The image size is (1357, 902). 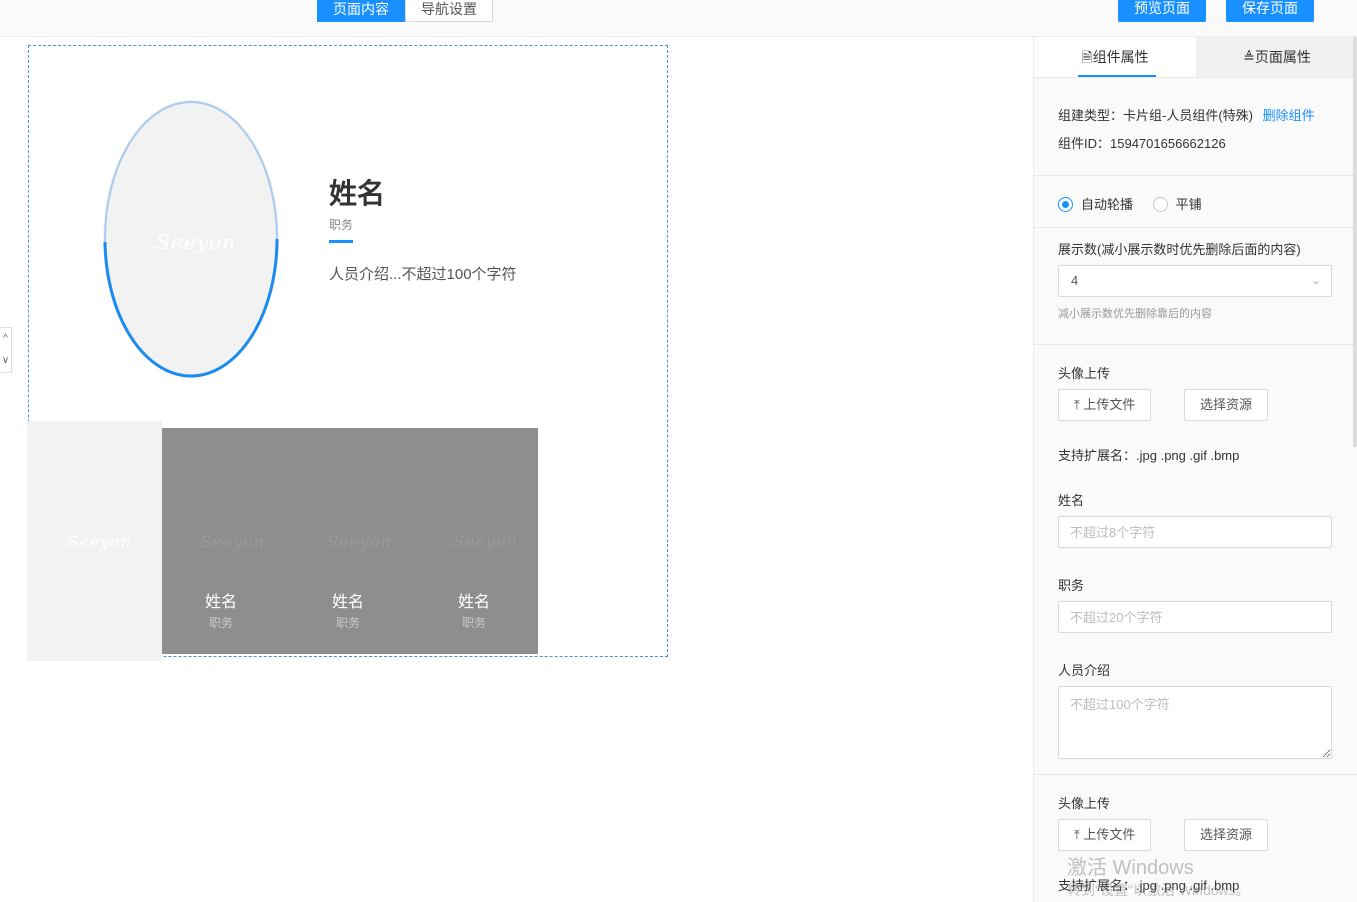 What do you see at coordinates (1316, 281) in the screenshot?
I see `chevron-down-icon: ⌄` at bounding box center [1316, 281].